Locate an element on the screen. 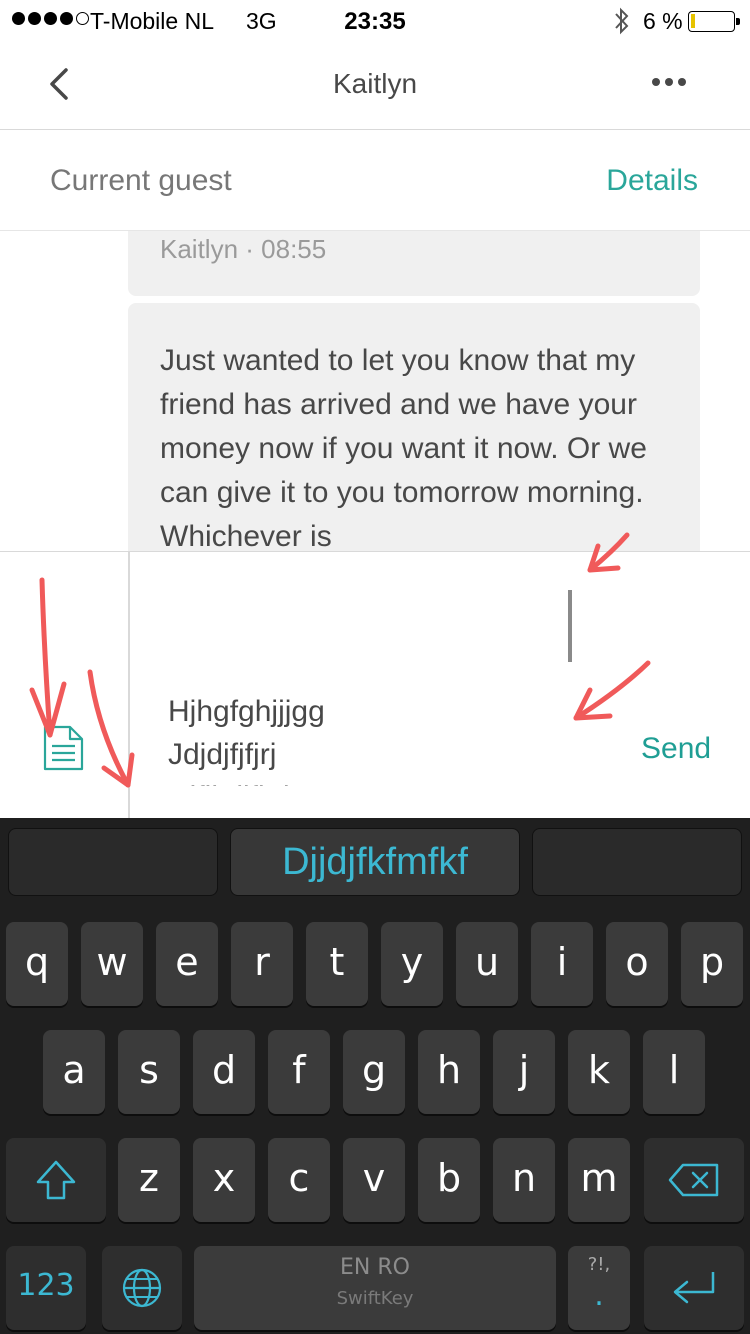  key-e: e is located at coordinates (187, 964).